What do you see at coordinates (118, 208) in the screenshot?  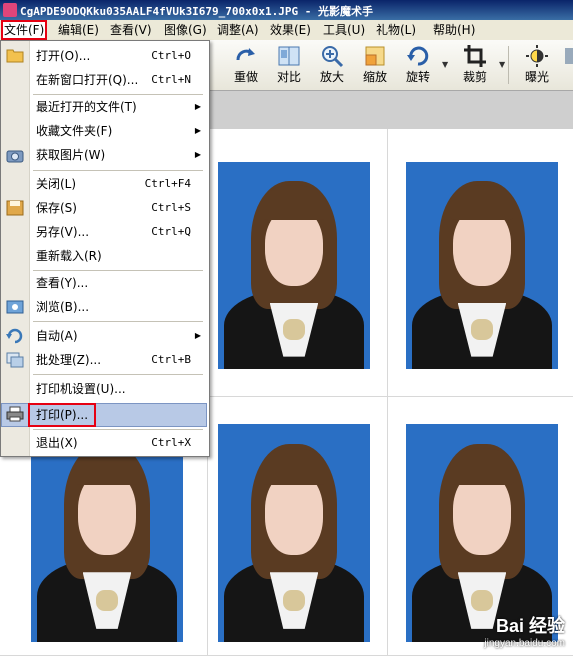 I see `menu-item-save: 保存(S) Ctrl+S` at bounding box center [118, 208].